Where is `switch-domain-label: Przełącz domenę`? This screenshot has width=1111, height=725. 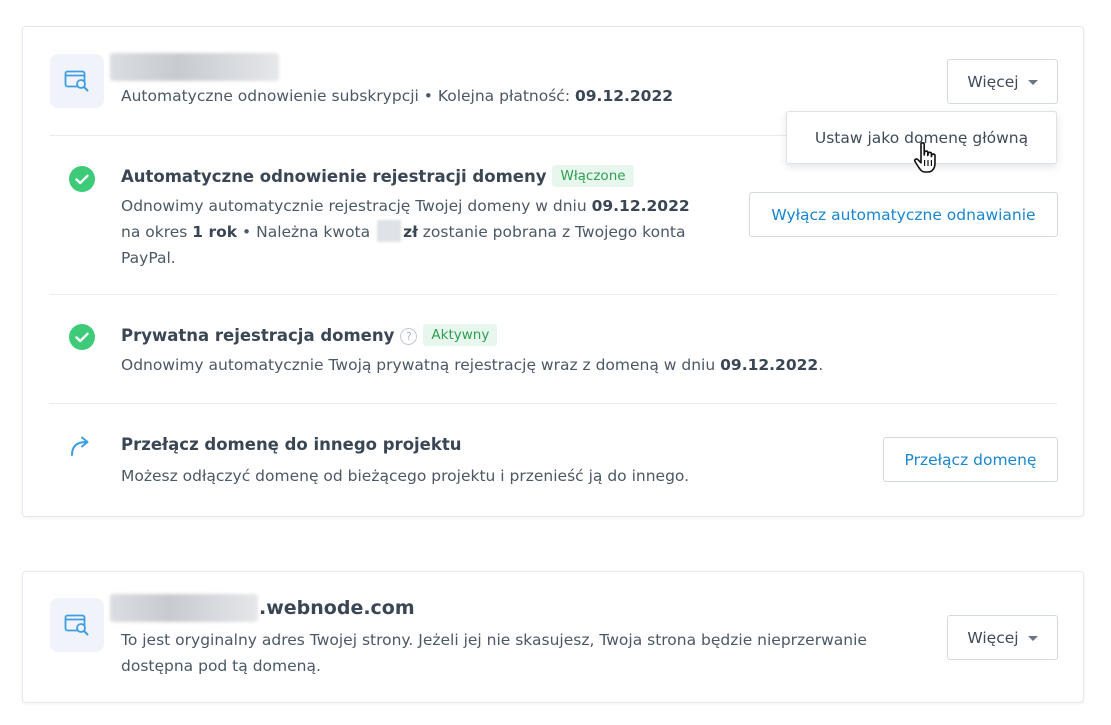
switch-domain-label: Przełącz domenę is located at coordinates (970, 459).